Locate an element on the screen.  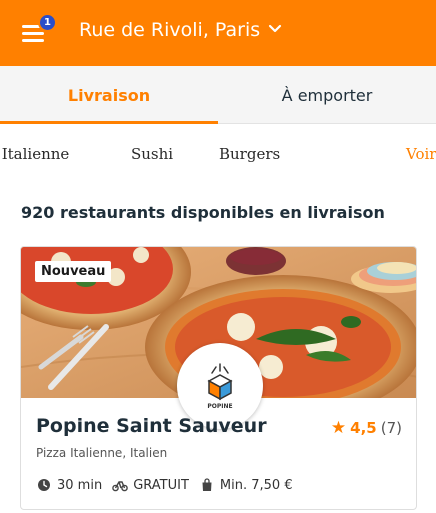
clock-icon is located at coordinates (44, 485).